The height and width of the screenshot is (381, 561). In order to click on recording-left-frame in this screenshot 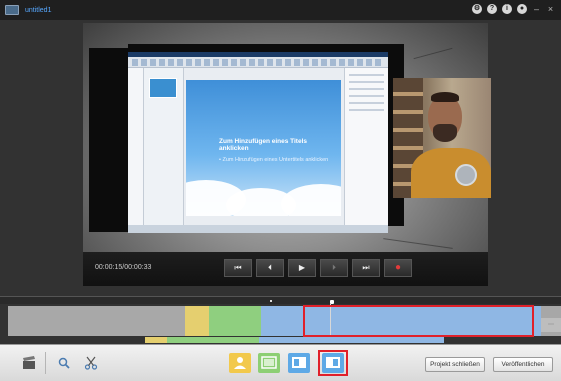, I will do `click(108, 140)`.